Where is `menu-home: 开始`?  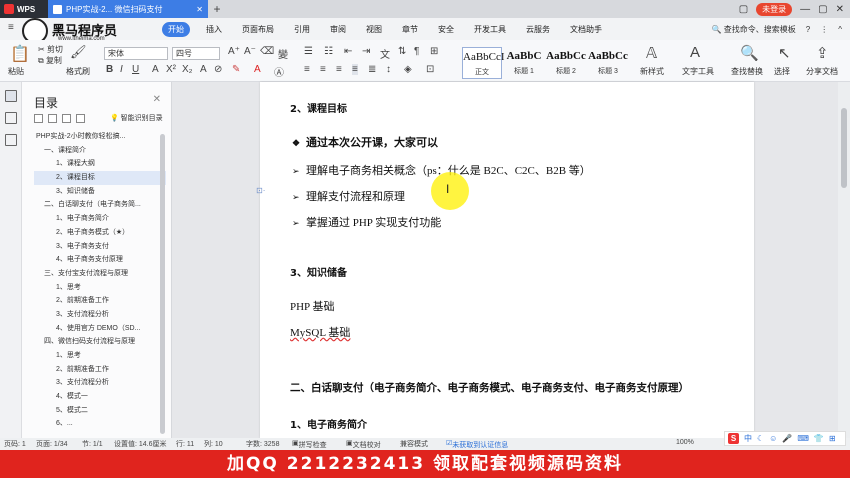
menu-home: 开始 is located at coordinates (176, 29).